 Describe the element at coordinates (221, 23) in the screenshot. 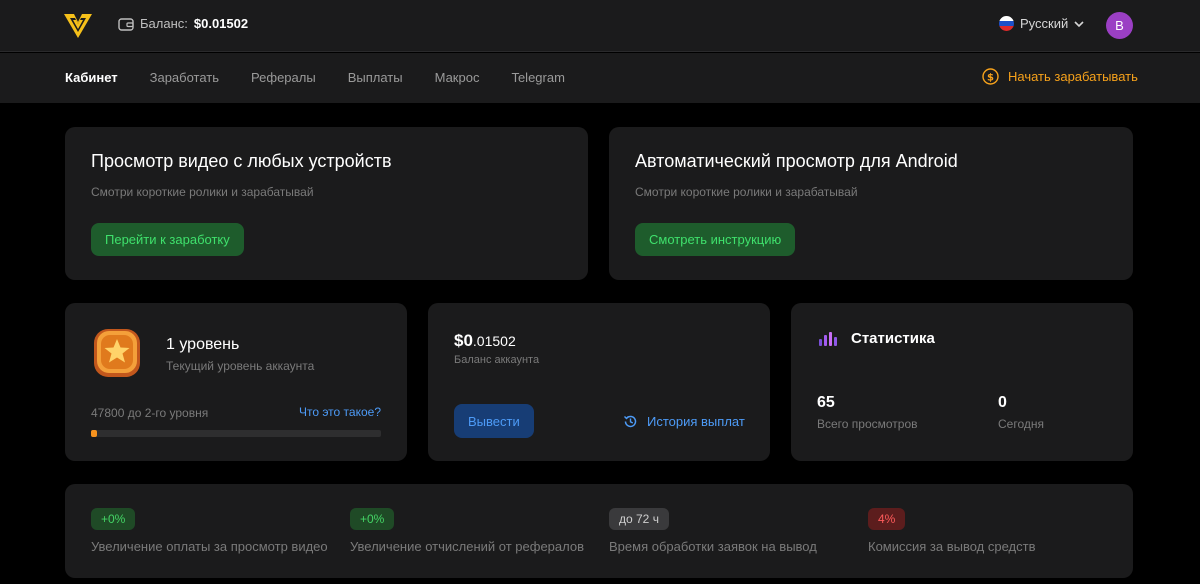

I see `balance-value: $0.01502` at that location.